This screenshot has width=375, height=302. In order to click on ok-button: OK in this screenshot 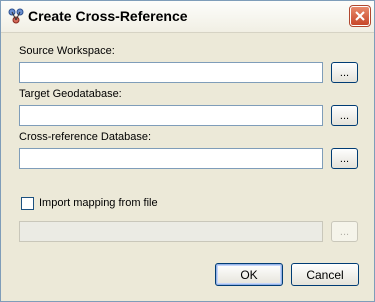, I will do `click(249, 274)`.